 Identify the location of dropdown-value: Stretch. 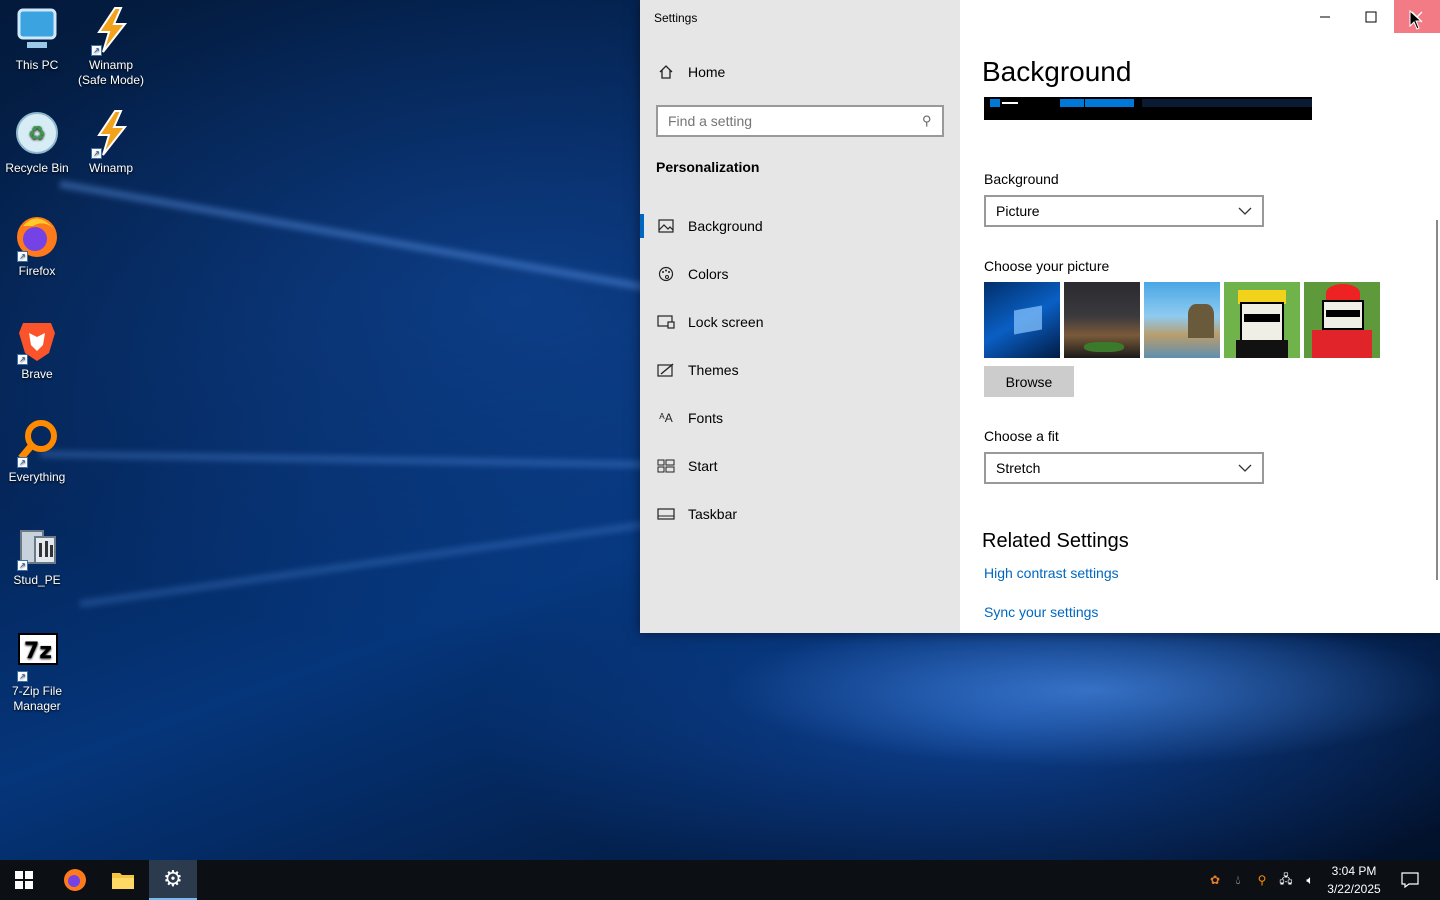
(1018, 468).